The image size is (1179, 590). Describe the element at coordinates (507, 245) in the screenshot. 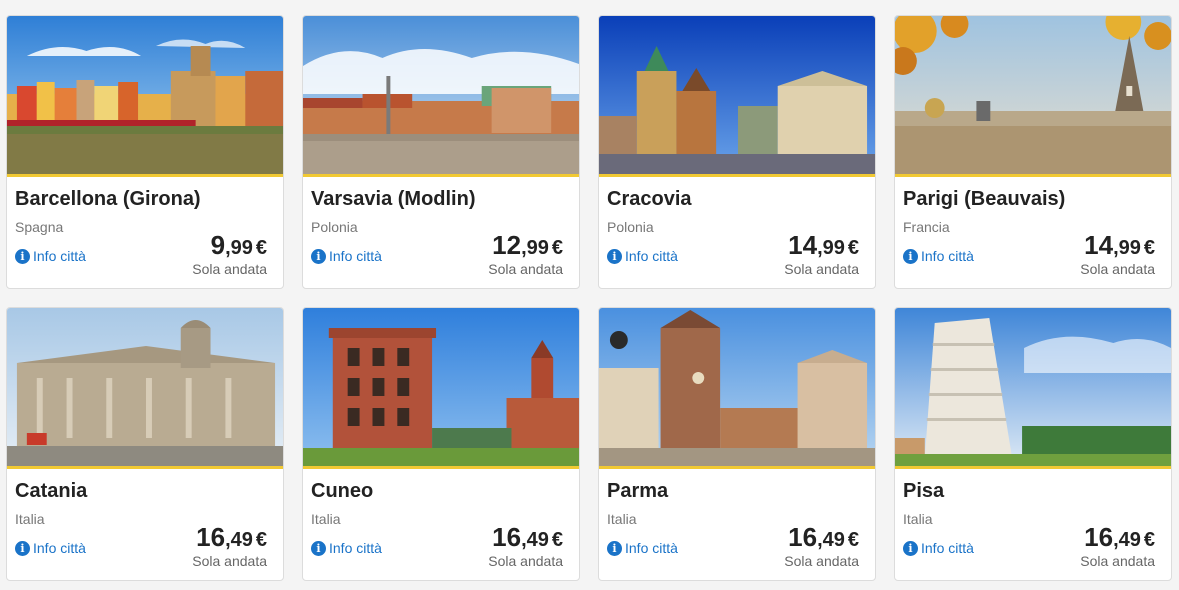

I see `price-integer: 12` at that location.